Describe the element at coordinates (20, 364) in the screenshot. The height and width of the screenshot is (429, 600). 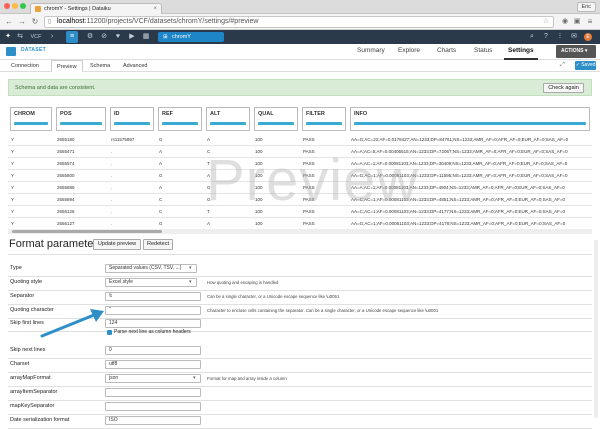
I see `field-label: Charset` at that location.